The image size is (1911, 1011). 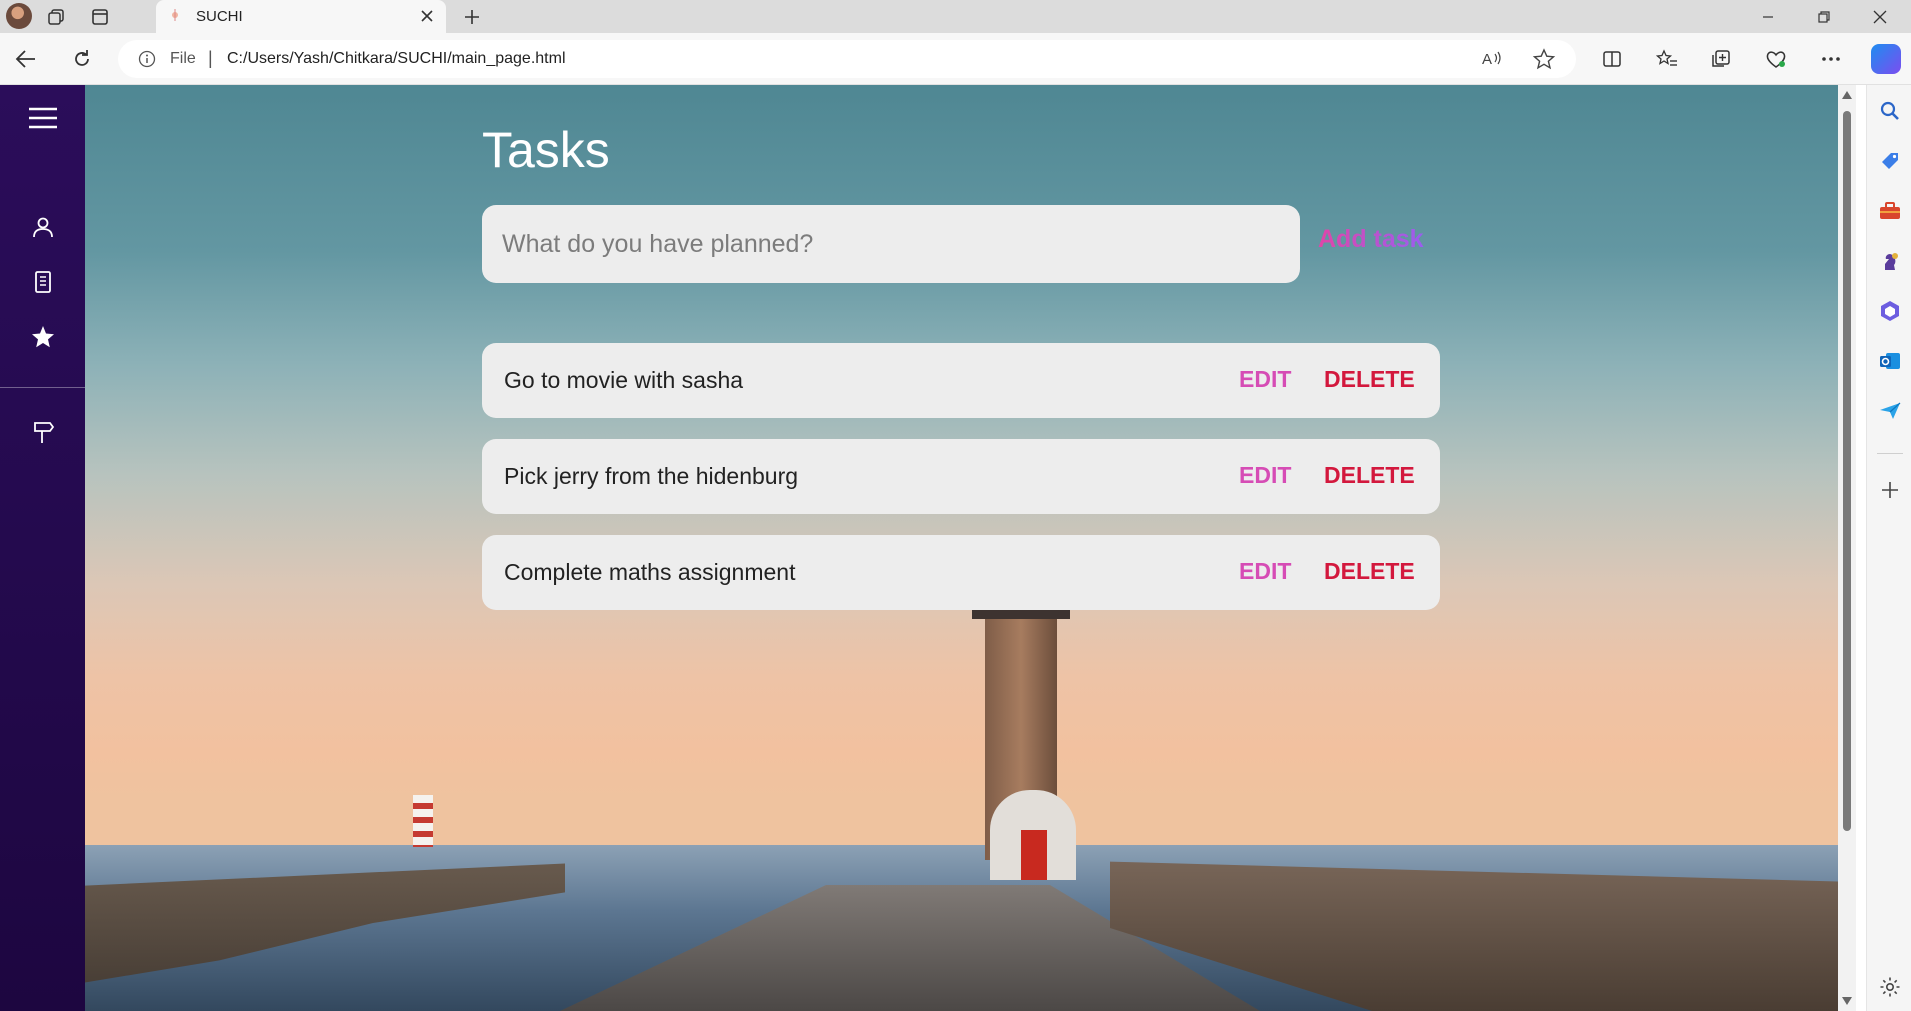 What do you see at coordinates (650, 572) in the screenshot?
I see `task-text: Complete maths assignment` at bounding box center [650, 572].